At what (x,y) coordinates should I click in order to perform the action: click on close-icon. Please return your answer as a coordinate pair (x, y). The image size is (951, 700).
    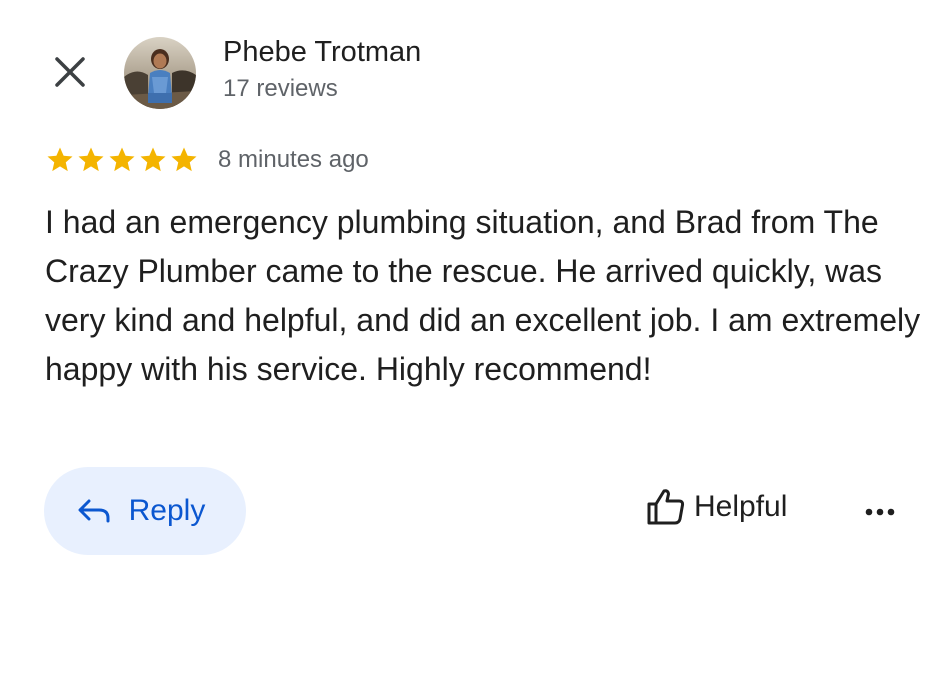
    Looking at the image, I should click on (70, 72).